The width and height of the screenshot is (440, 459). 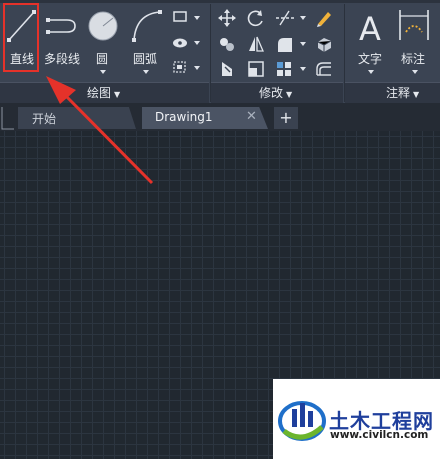 What do you see at coordinates (220, 1) in the screenshot?
I see `ribbon-top-edge` at bounding box center [220, 1].